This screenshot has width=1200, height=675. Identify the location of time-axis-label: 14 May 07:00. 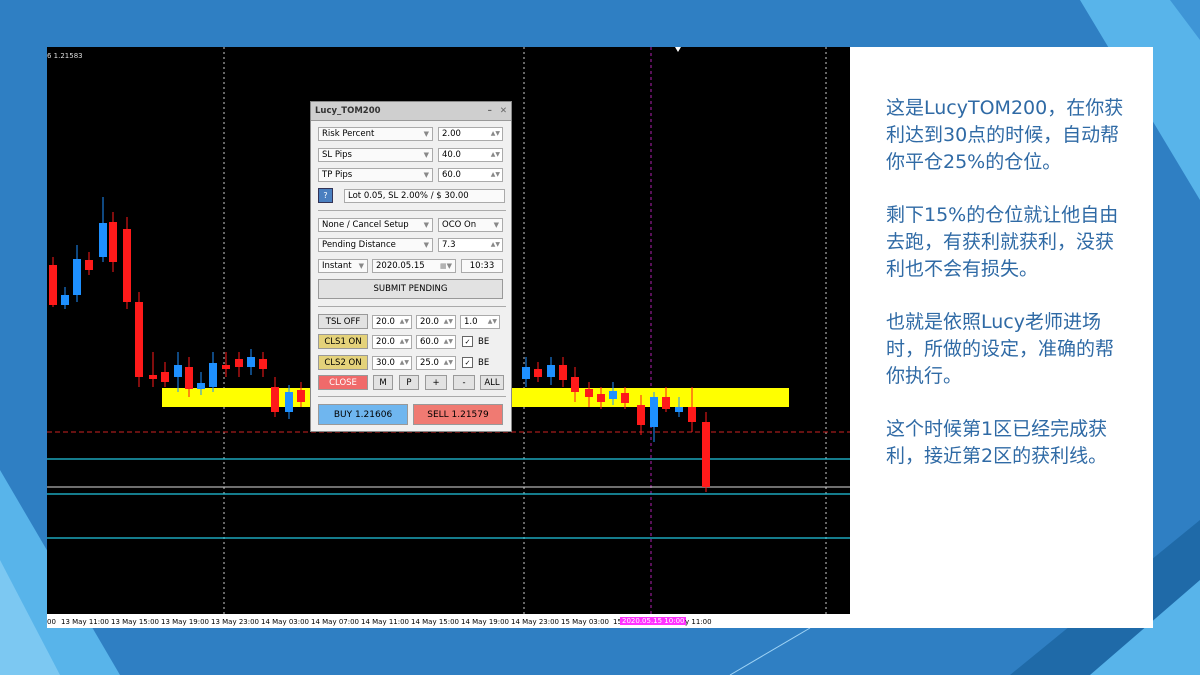
(335, 622).